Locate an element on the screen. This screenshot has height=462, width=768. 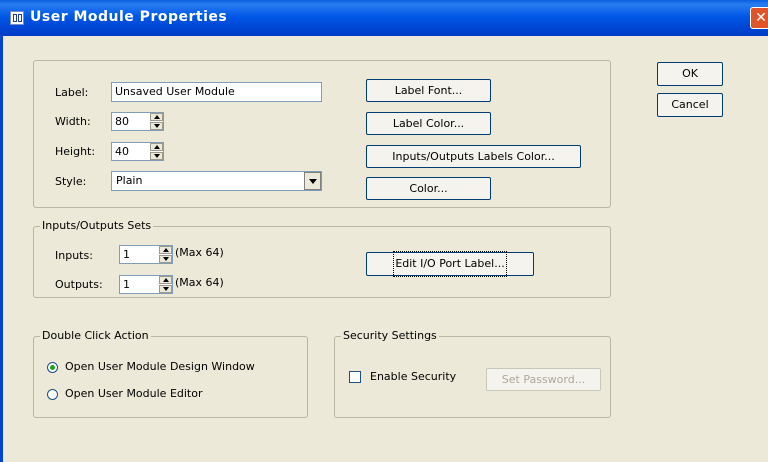
height-stepper: 40 is located at coordinates (137, 151).